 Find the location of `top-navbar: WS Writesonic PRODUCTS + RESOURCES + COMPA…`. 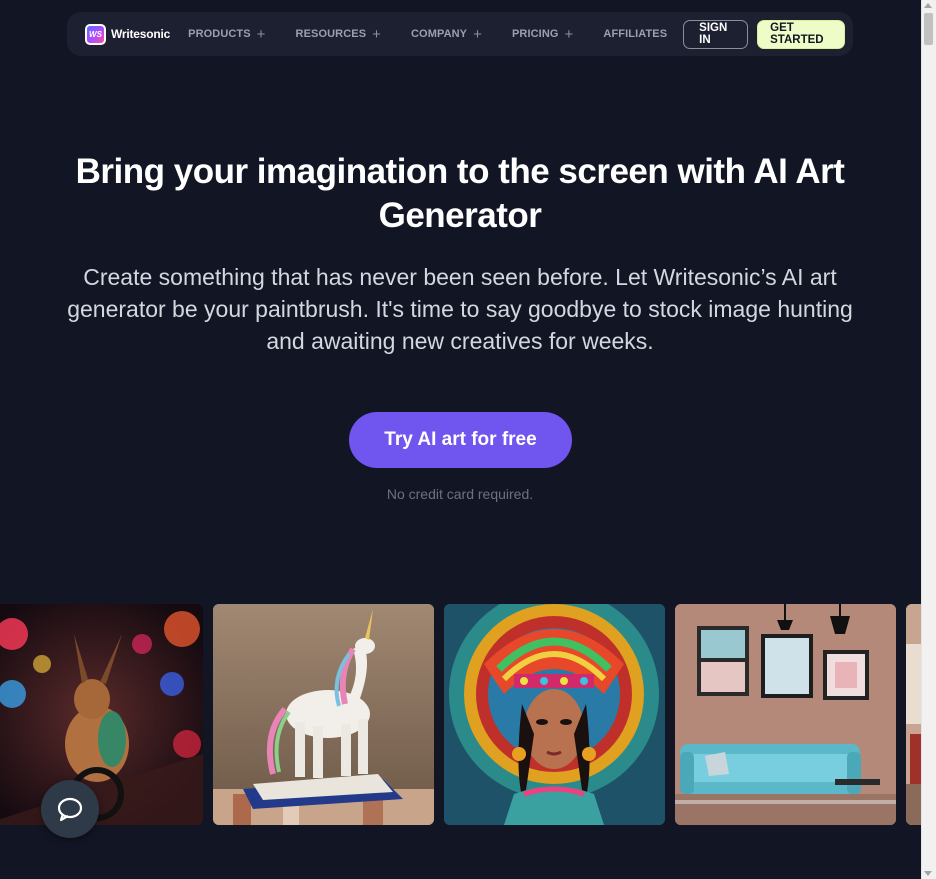

top-navbar: WS Writesonic PRODUCTS + RESOURCES + COMPA… is located at coordinates (460, 34).